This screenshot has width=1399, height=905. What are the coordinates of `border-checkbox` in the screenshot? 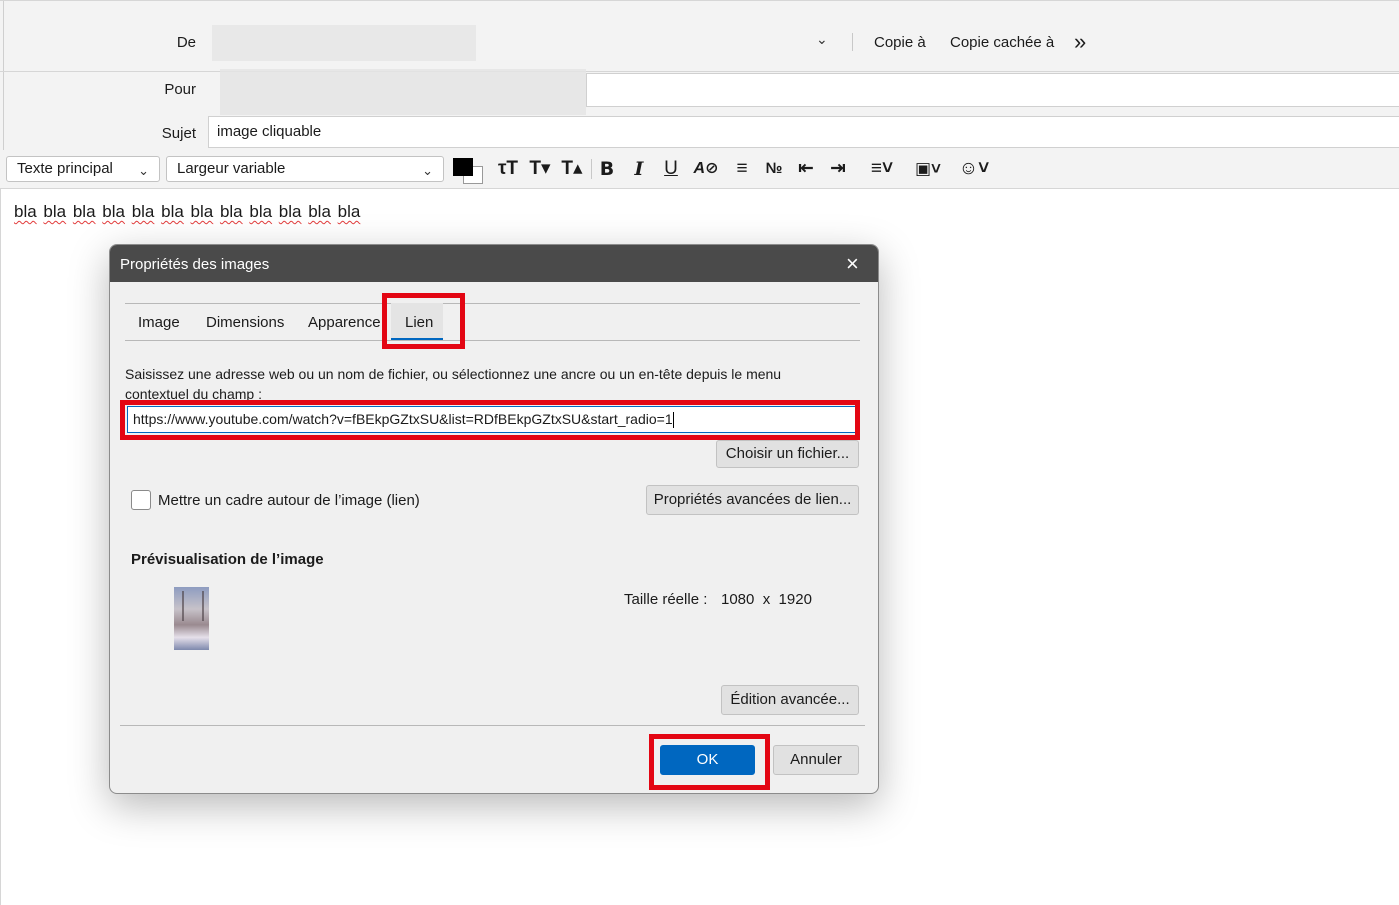 It's located at (141, 500).